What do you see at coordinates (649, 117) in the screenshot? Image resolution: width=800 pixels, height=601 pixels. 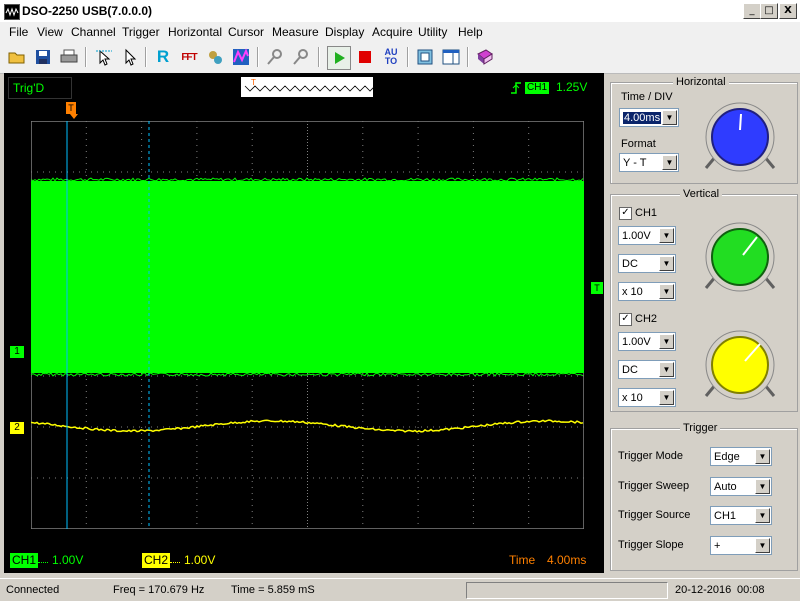 I see `time-div-select: 4.00ms ▼` at bounding box center [649, 117].